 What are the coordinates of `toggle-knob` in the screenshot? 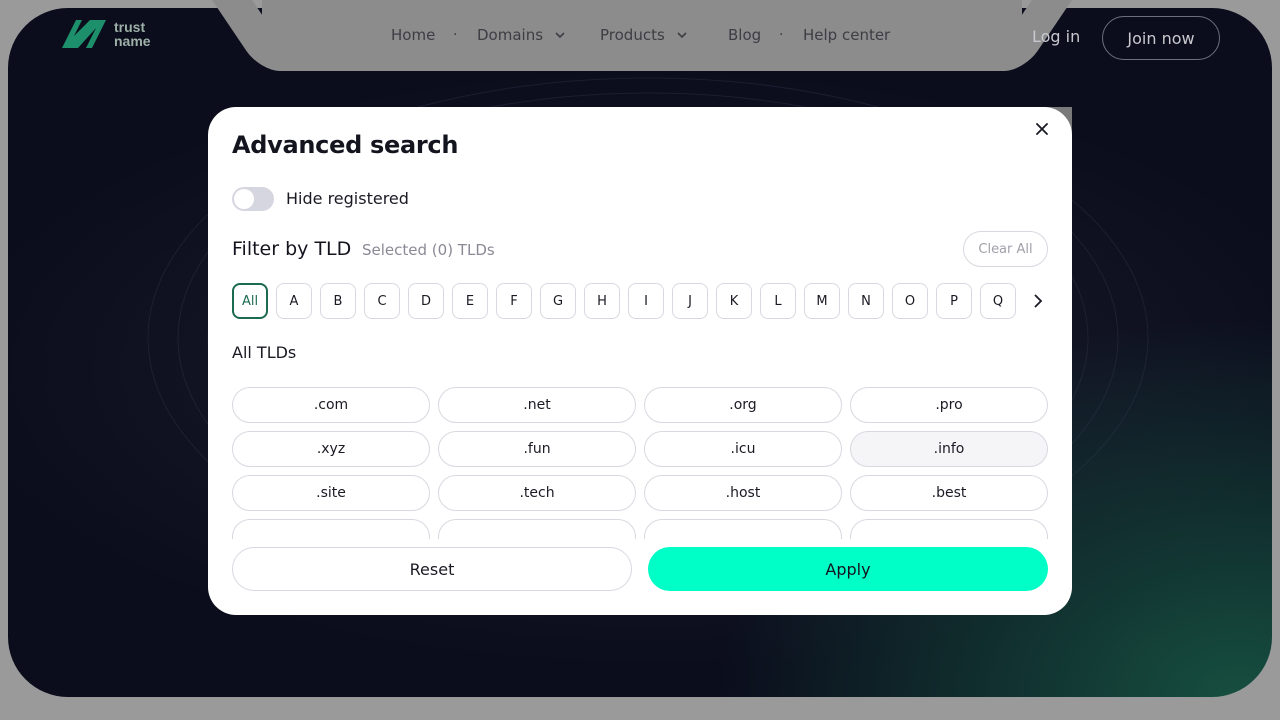 It's located at (244, 199).